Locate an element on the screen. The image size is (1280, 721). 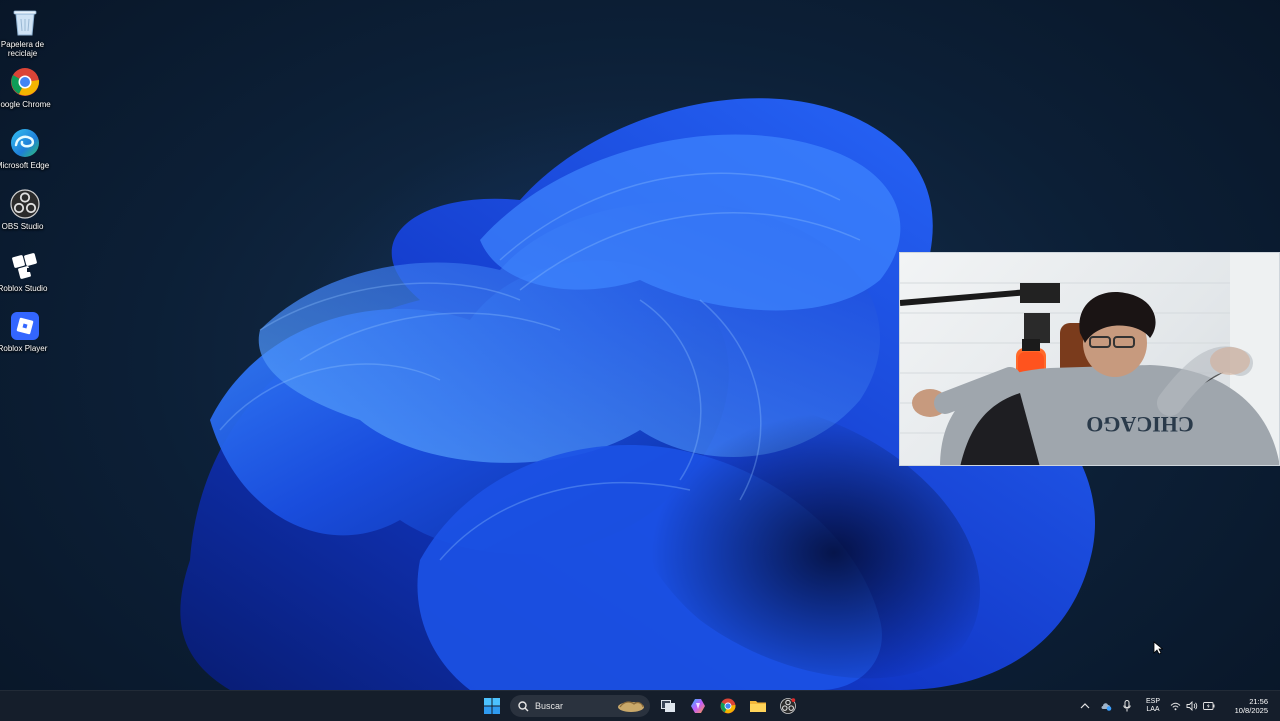
desktop-icon-roblox-player: Roblox Player is located at coordinates (25, 331).